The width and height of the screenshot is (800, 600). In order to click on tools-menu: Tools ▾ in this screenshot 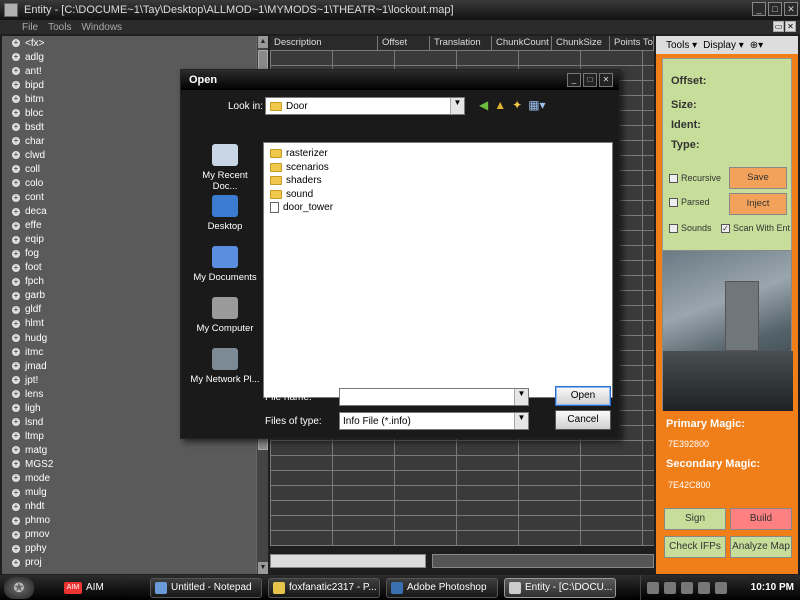, I will do `click(681, 45)`.